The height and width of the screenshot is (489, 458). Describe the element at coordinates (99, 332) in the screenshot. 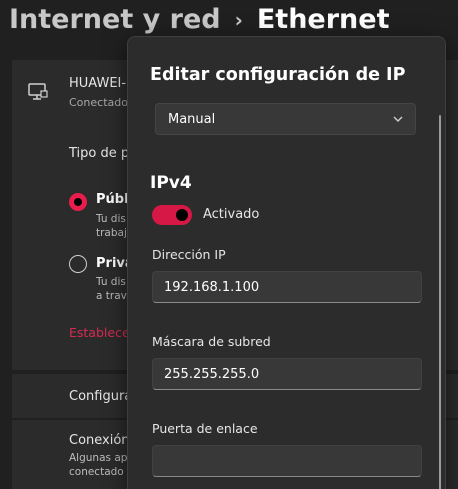

I see `firewall-settings-link: Establece` at that location.